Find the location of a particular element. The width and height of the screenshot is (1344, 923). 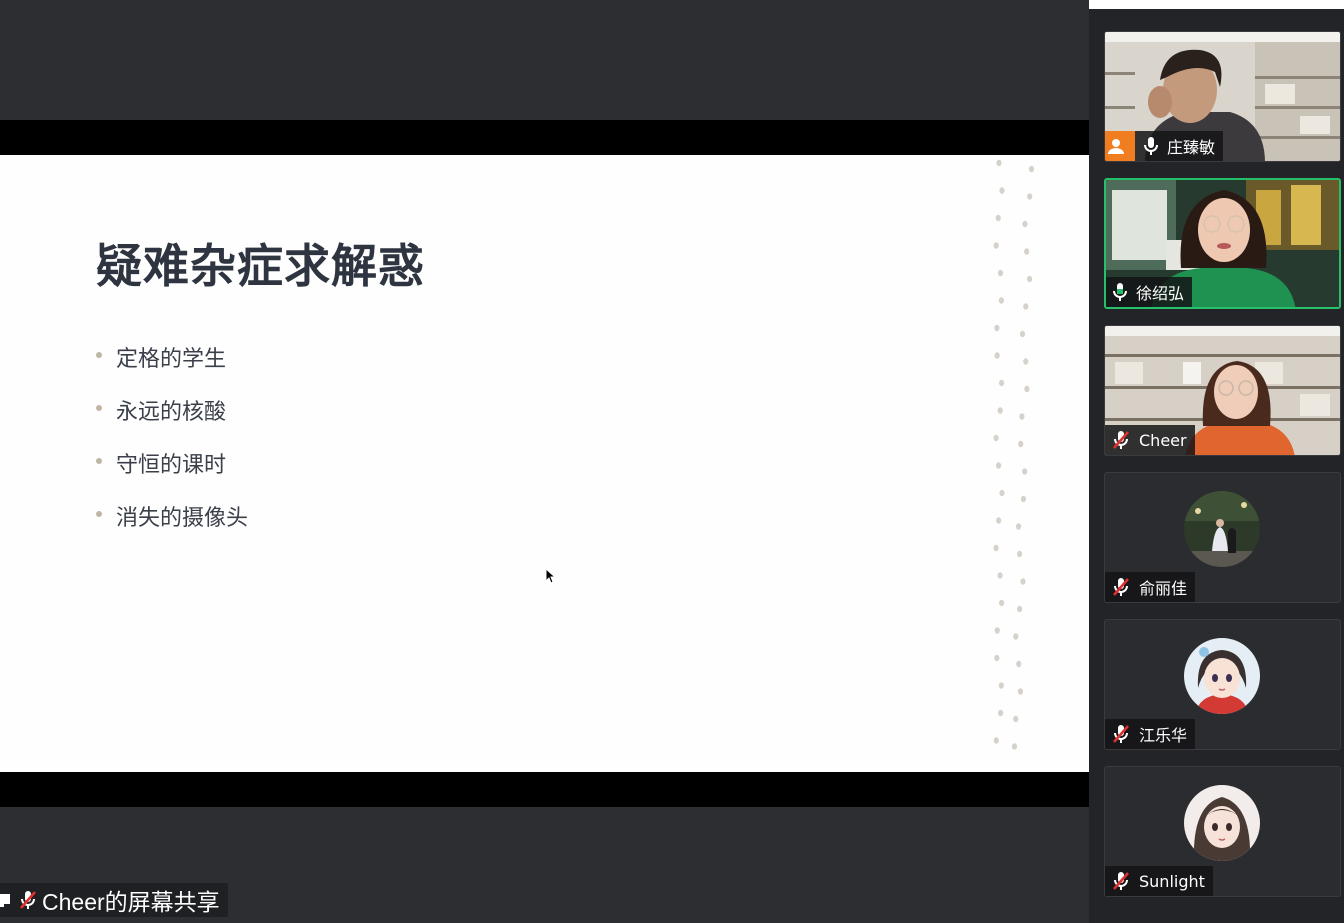

decorative-dot-columns is located at coordinates (1014, 454).